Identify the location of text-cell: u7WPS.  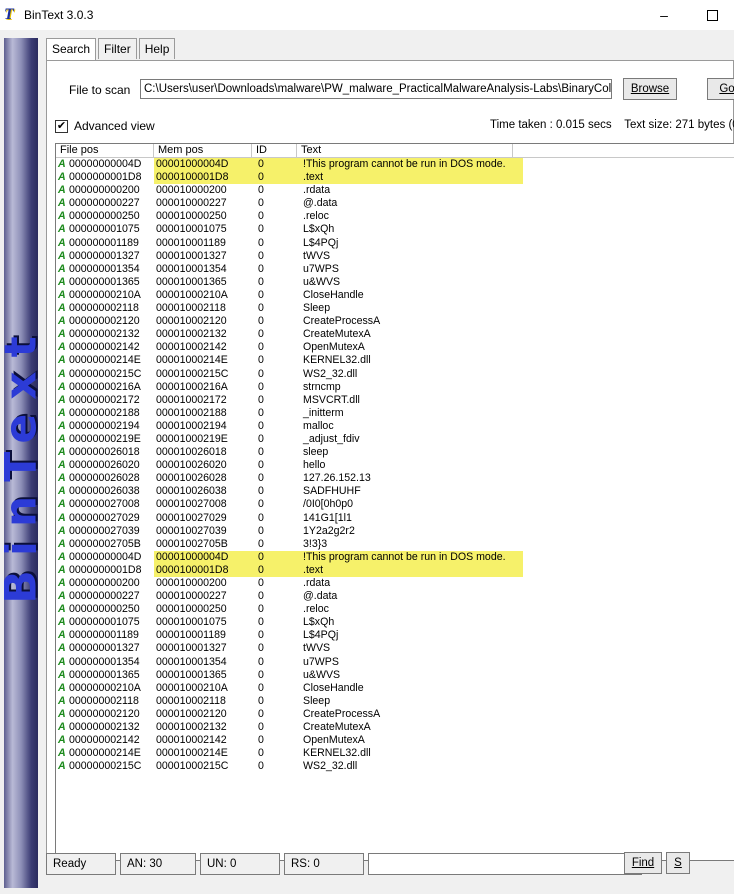
(321, 268).